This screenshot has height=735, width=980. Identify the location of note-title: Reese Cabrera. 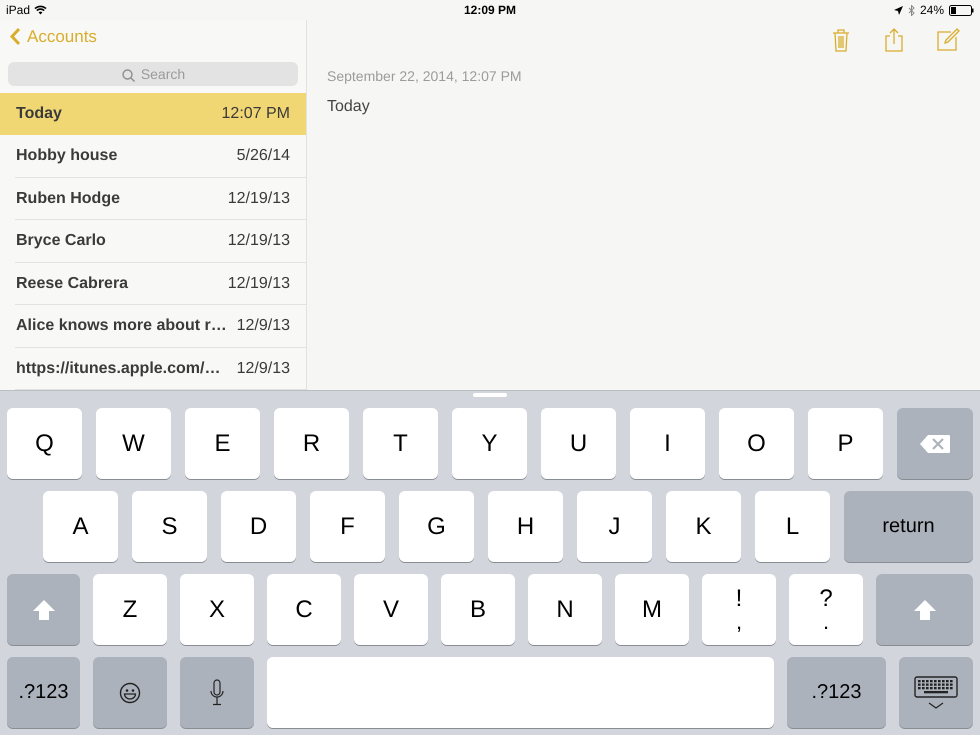
(72, 283).